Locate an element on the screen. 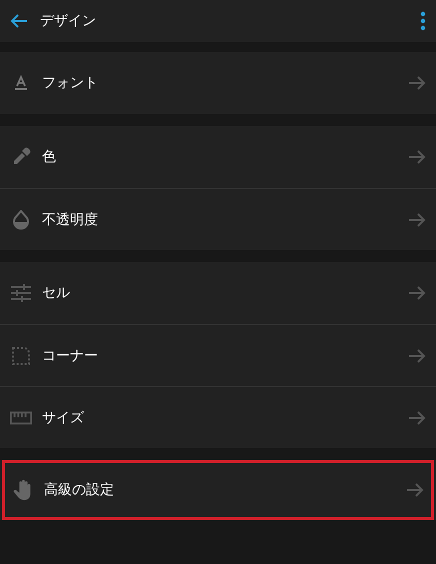 This screenshot has height=564, width=436. text-format-icon is located at coordinates (21, 83).